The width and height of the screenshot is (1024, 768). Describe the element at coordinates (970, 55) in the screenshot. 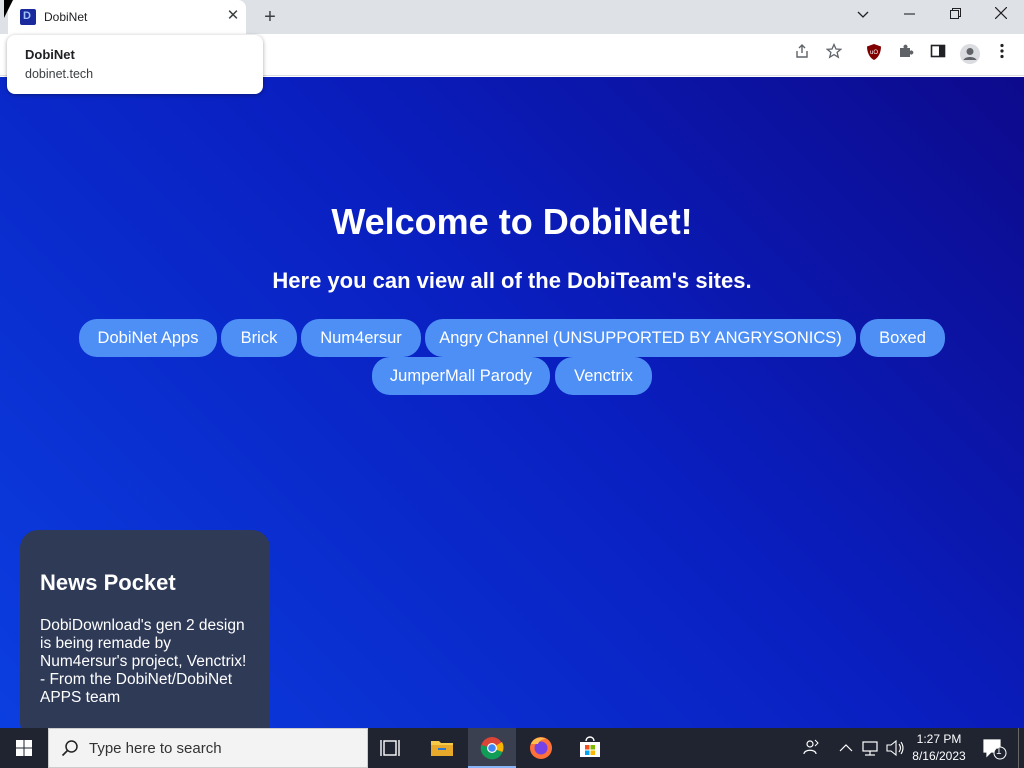

I see `profile-avatar-icon` at that location.